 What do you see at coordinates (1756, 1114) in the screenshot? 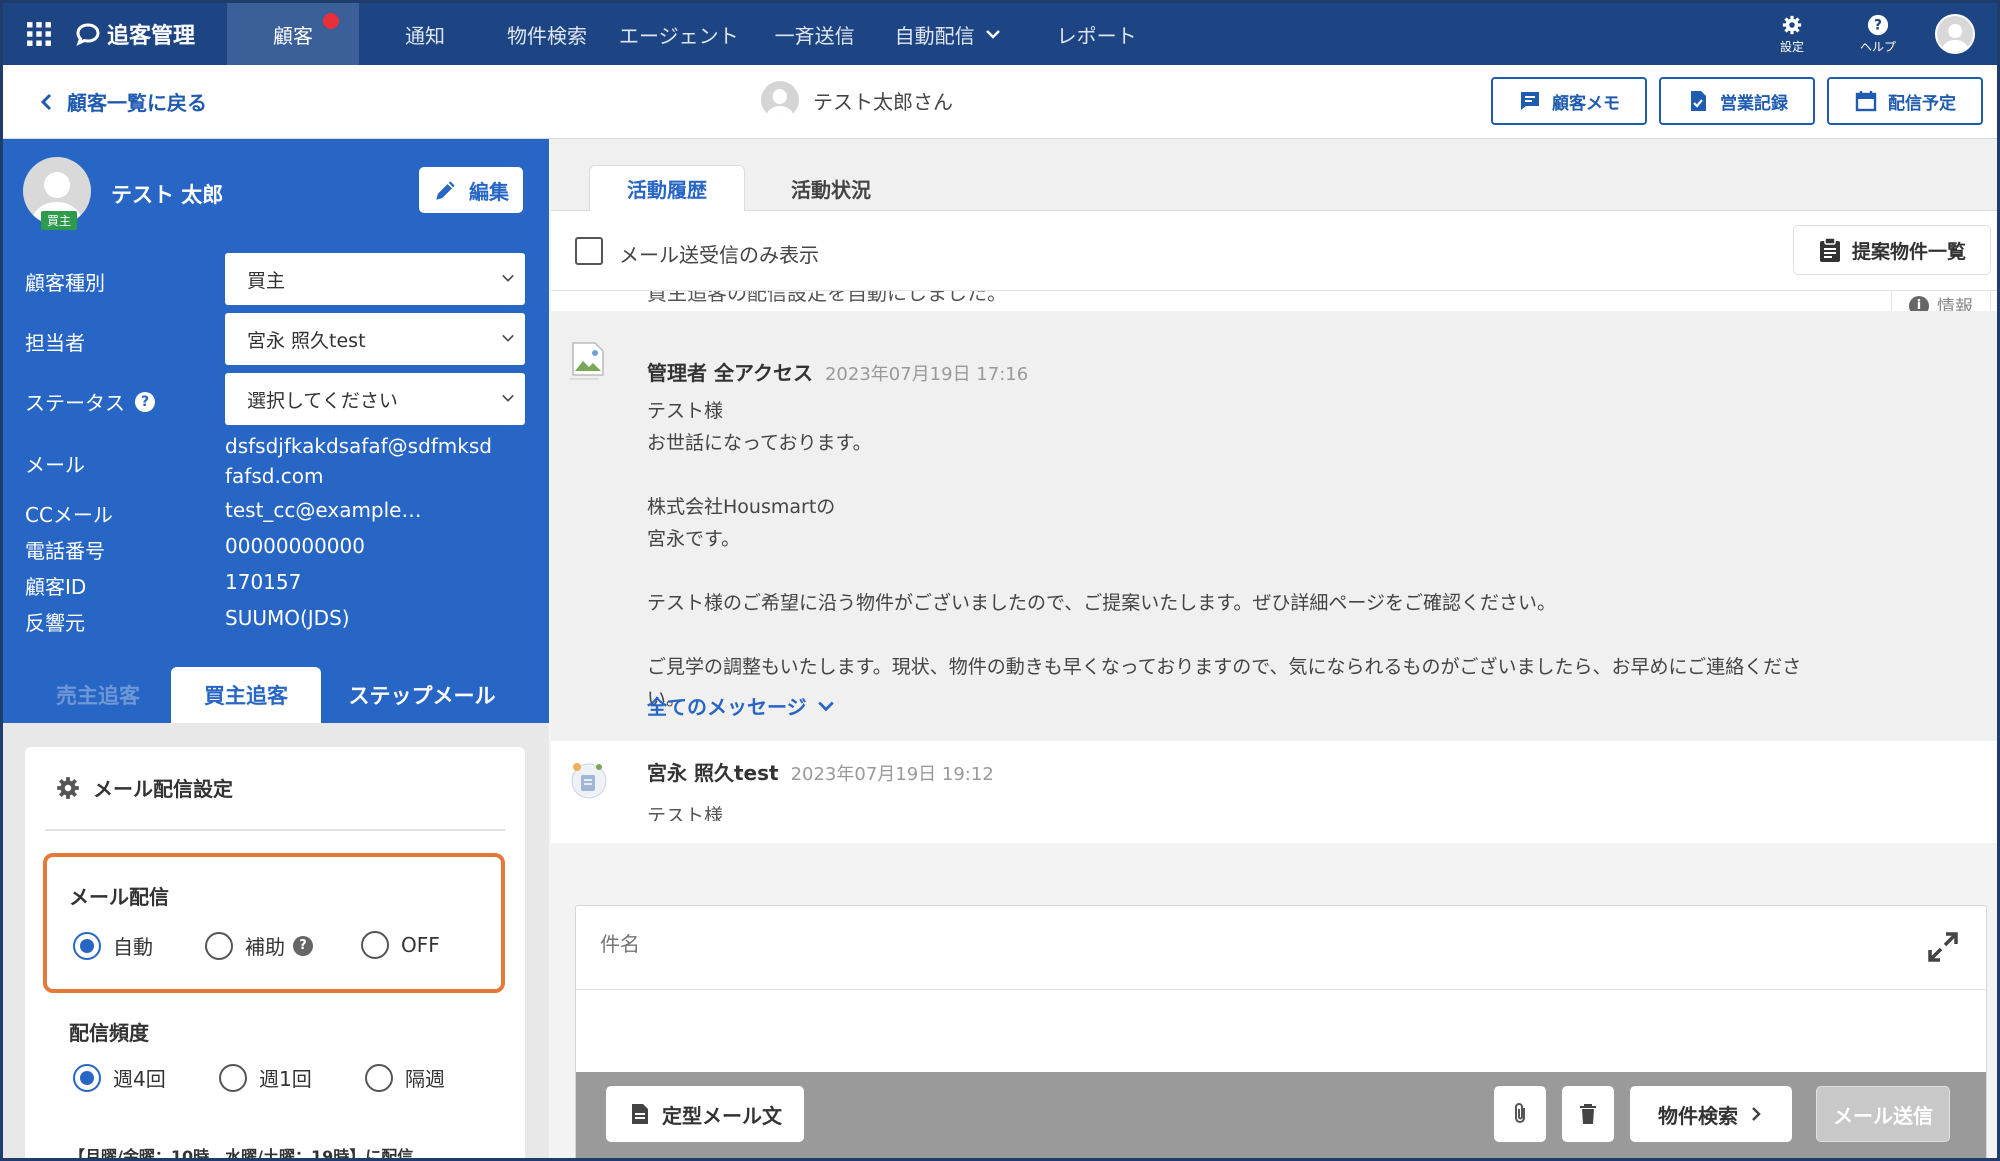
I see `chevron-right-icon` at bounding box center [1756, 1114].